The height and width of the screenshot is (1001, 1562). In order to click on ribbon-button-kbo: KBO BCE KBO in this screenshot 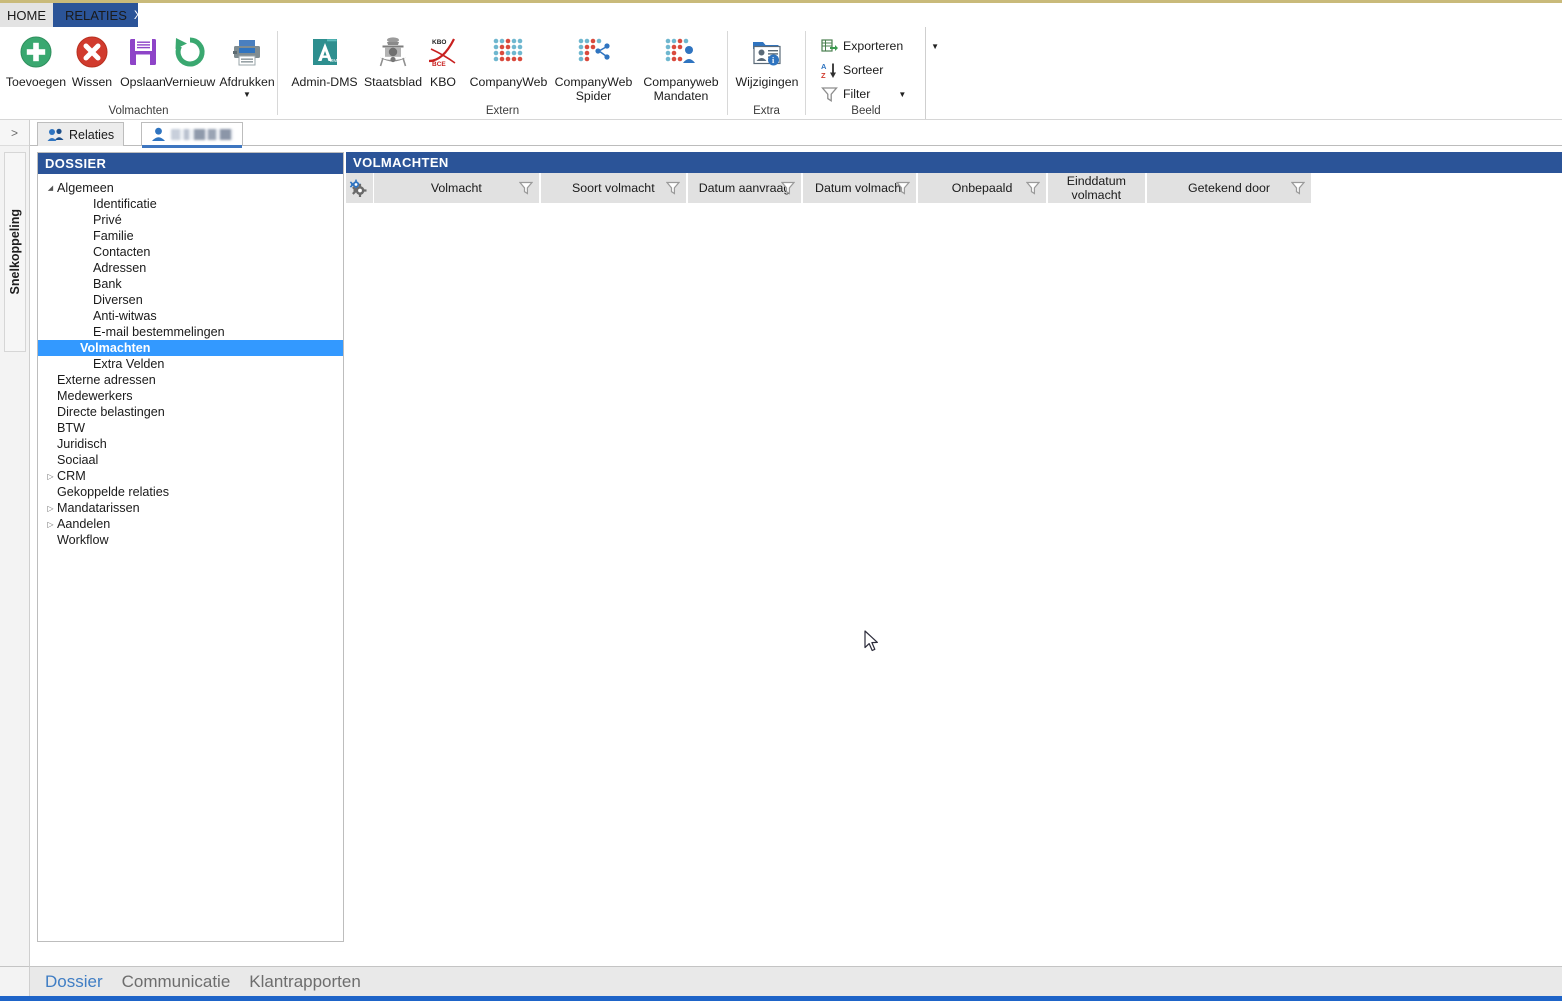, I will do `click(443, 60)`.